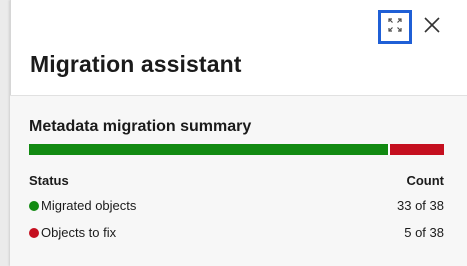 The height and width of the screenshot is (266, 467). Describe the element at coordinates (34, 206) in the screenshot. I see `status-dot-green-icon` at that location.